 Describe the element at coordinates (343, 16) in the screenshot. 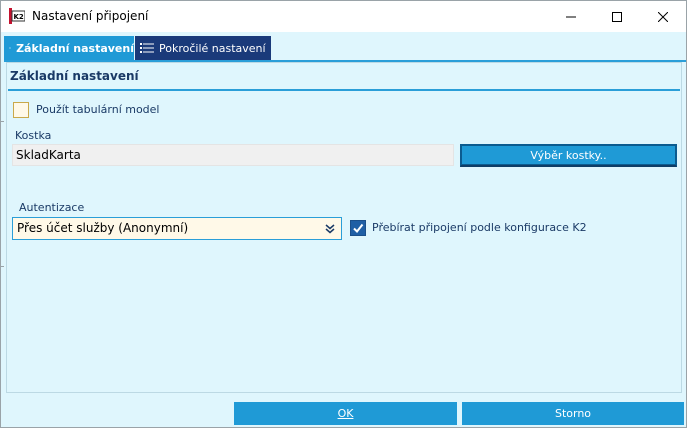

I see `title-bar: K2 Nastavení připojení` at that location.